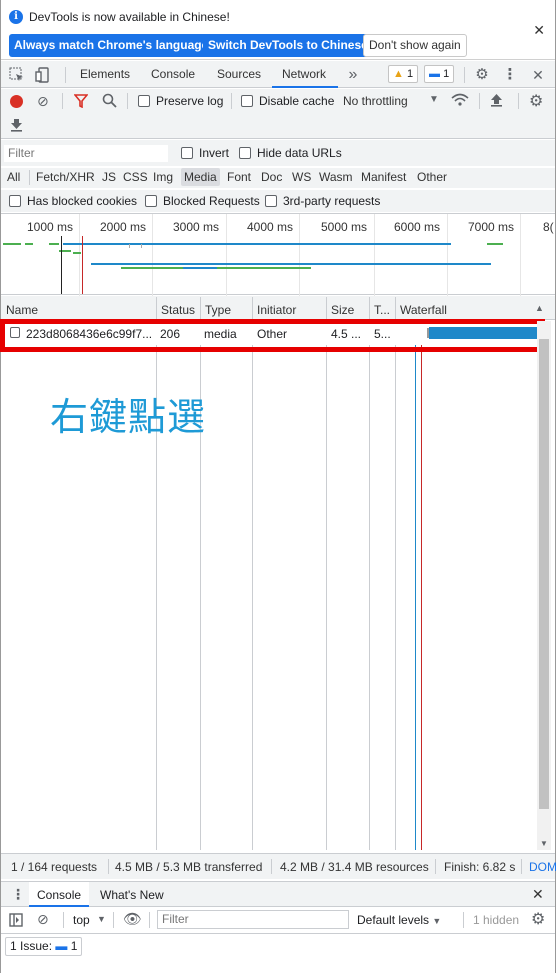 The image size is (556, 973). Describe the element at coordinates (128, 417) in the screenshot. I see `right-click-annotation: 右鍵點選` at that location.